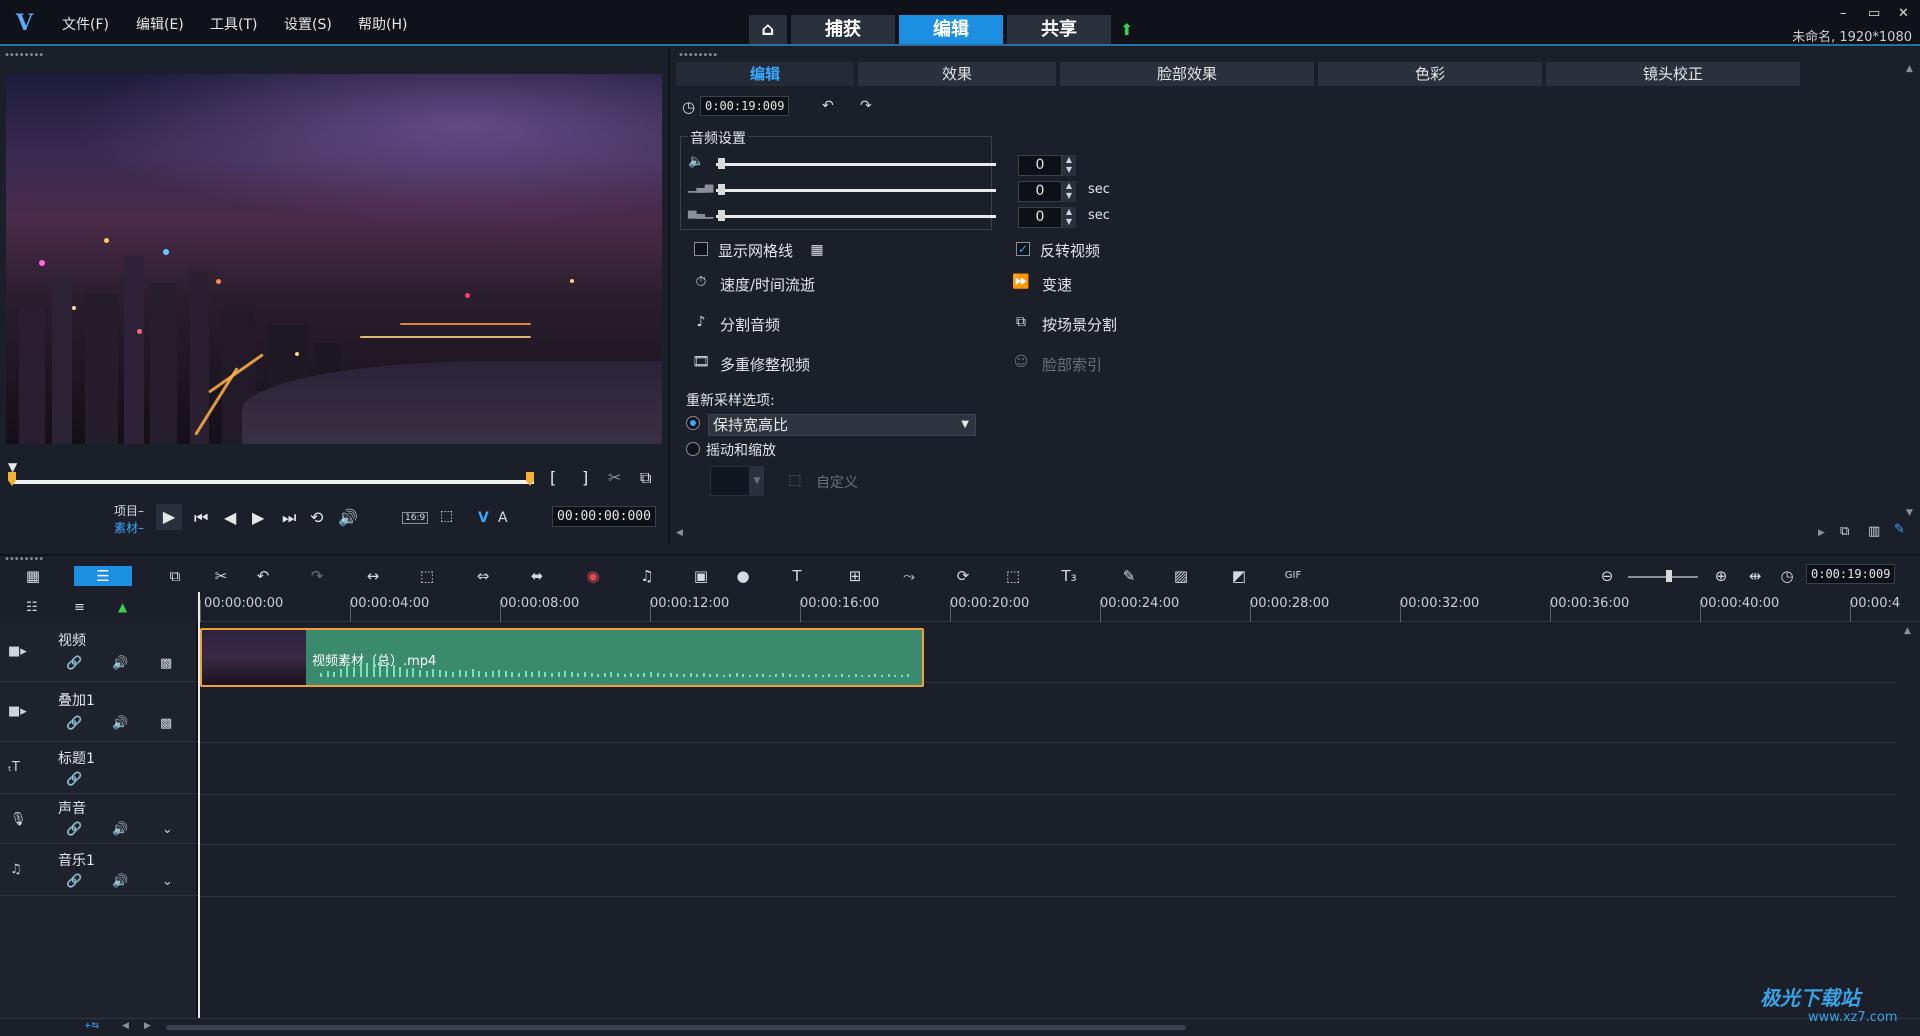  Describe the element at coordinates (1293, 576) in the screenshot. I see `gif-icon: GIF` at that location.